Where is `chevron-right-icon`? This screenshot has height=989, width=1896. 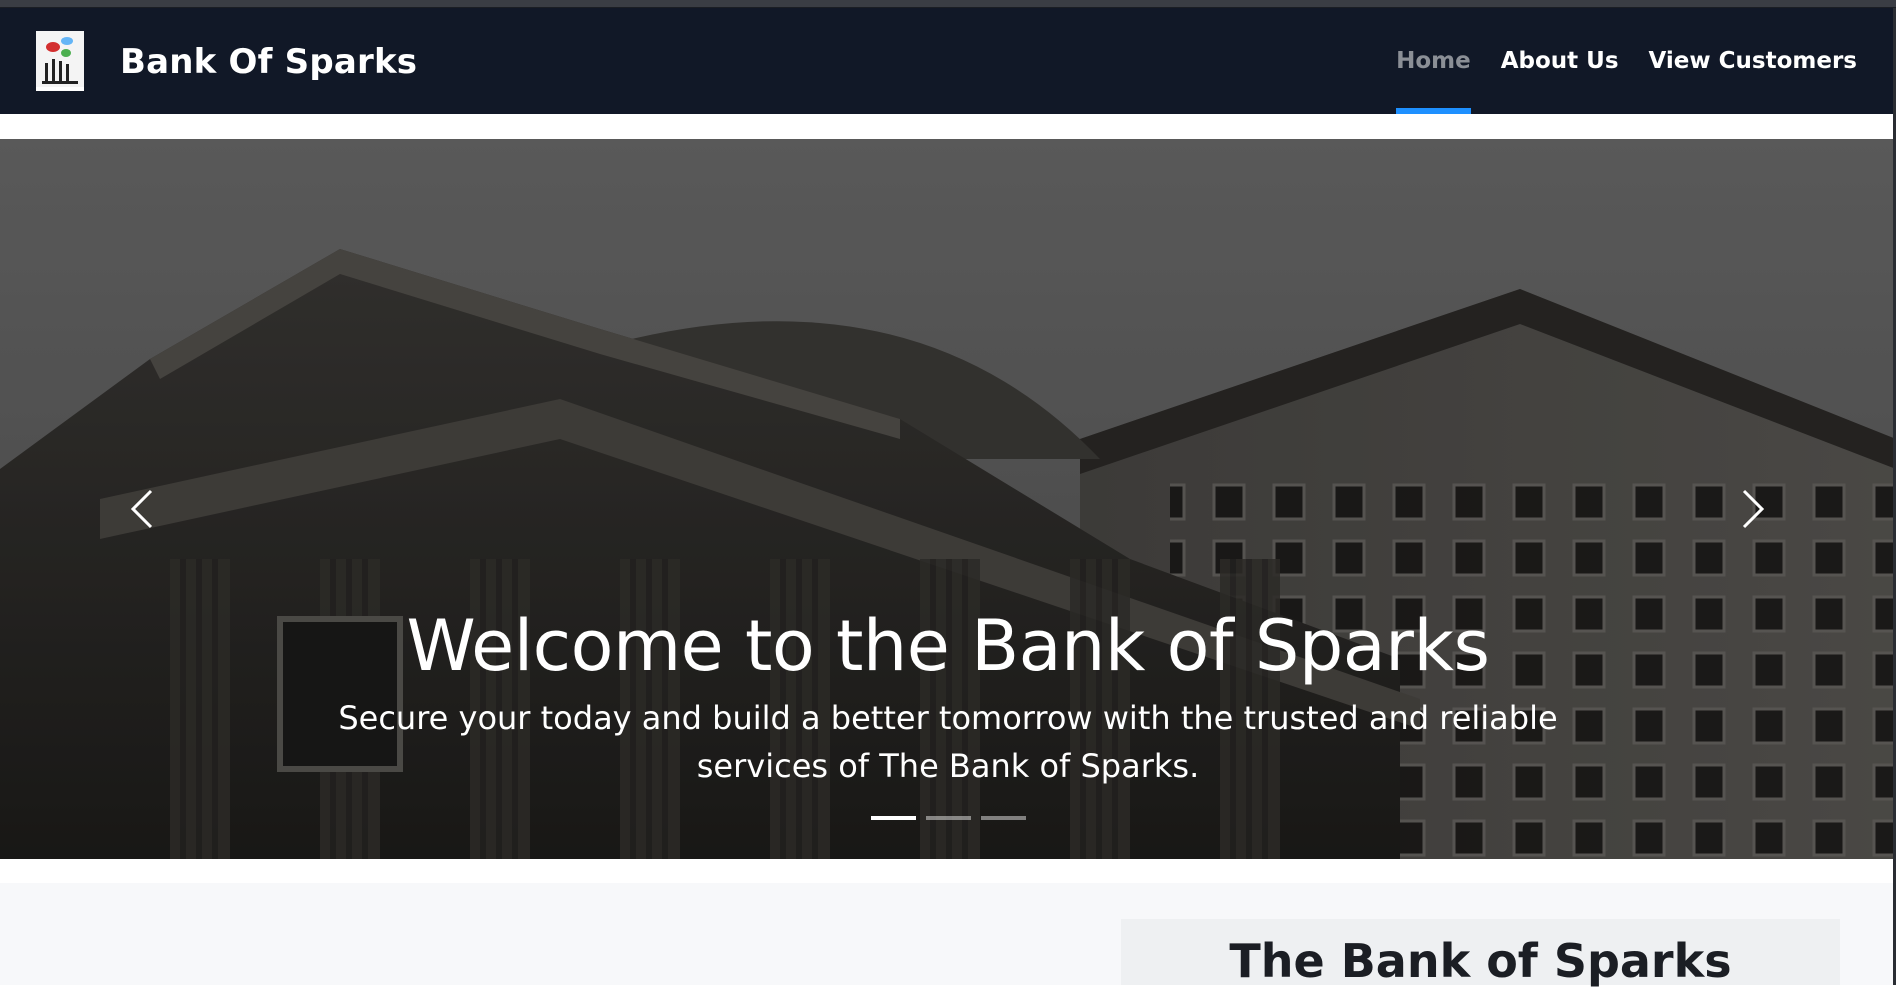 chevron-right-icon is located at coordinates (1753, 509).